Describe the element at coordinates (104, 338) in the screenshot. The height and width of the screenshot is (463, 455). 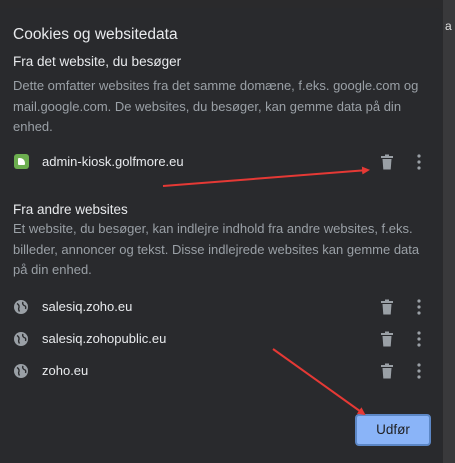
I see `site-label: salesiq.zohopublic.eu` at that location.